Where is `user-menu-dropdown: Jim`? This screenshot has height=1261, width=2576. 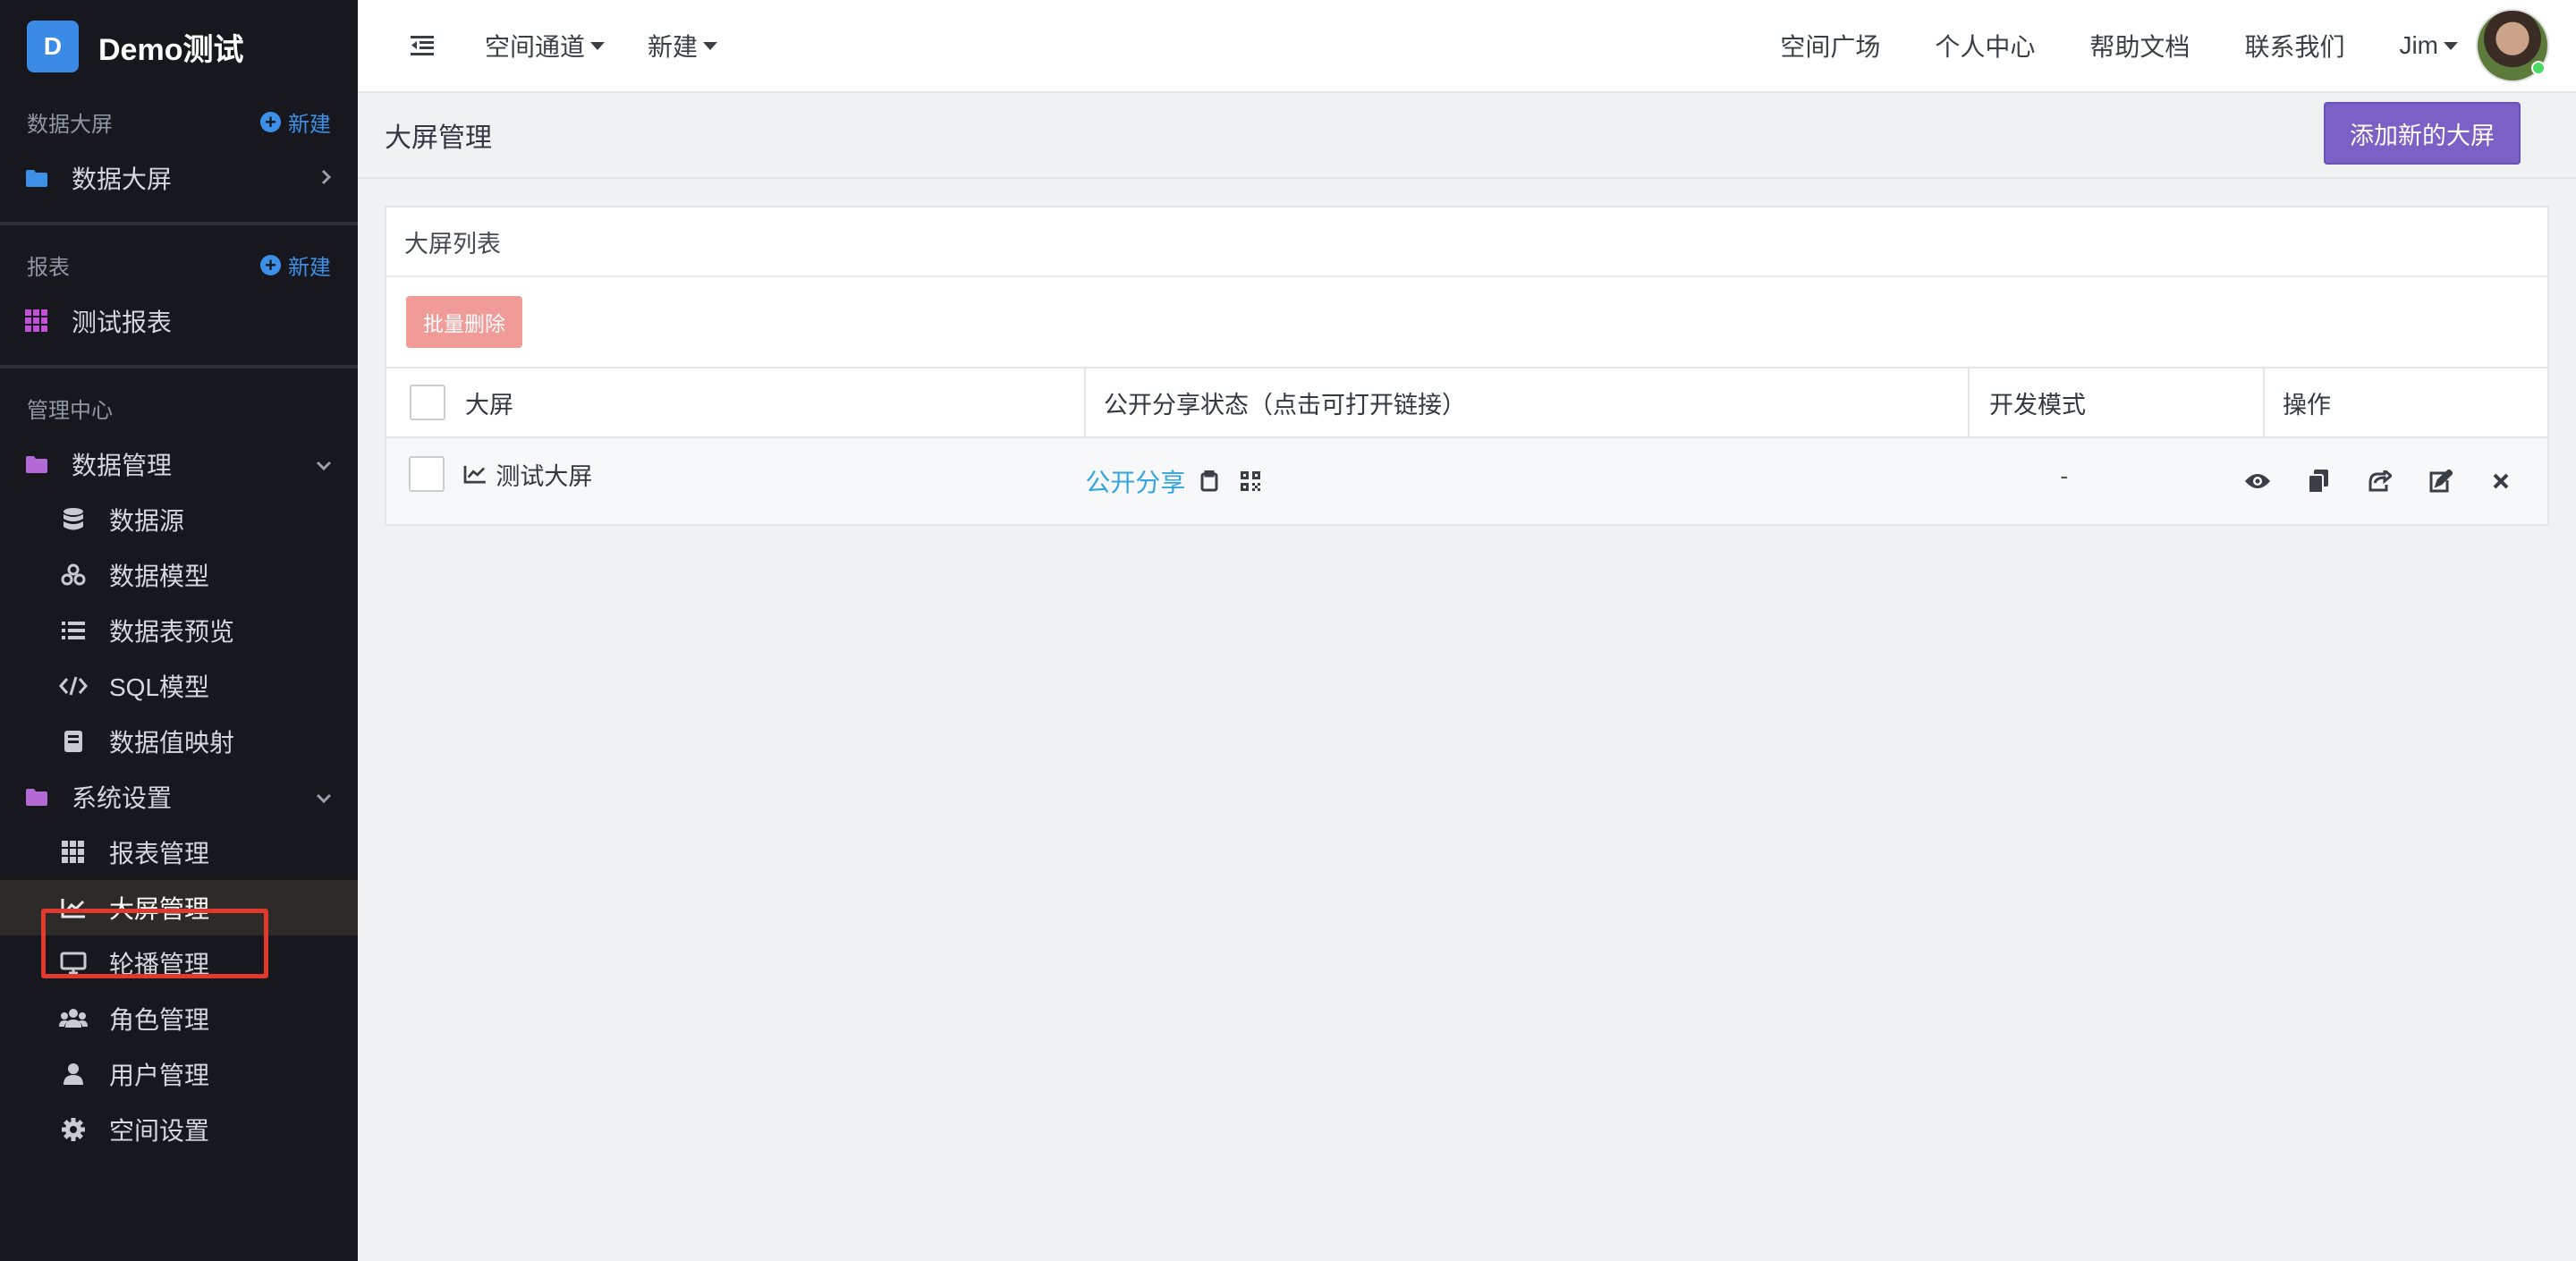
user-menu-dropdown: Jim is located at coordinates (2428, 45).